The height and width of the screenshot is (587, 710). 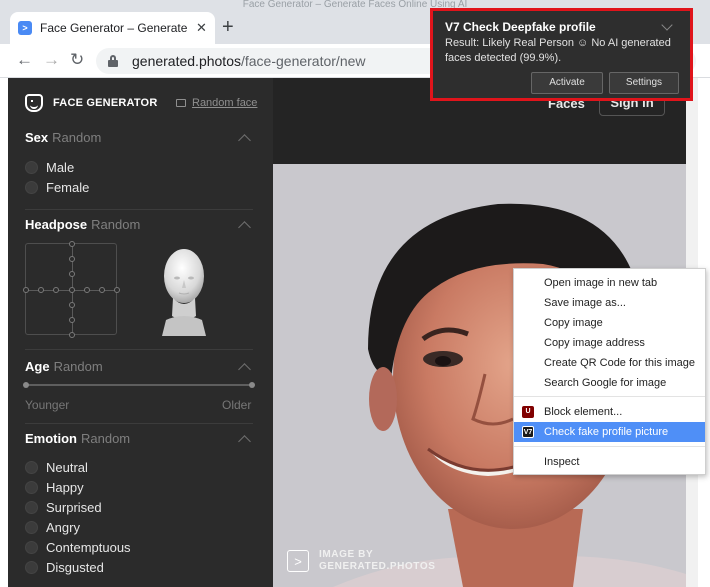 What do you see at coordinates (77, 438) in the screenshot?
I see `emotion-section-title: Emotion Random` at bounding box center [77, 438].